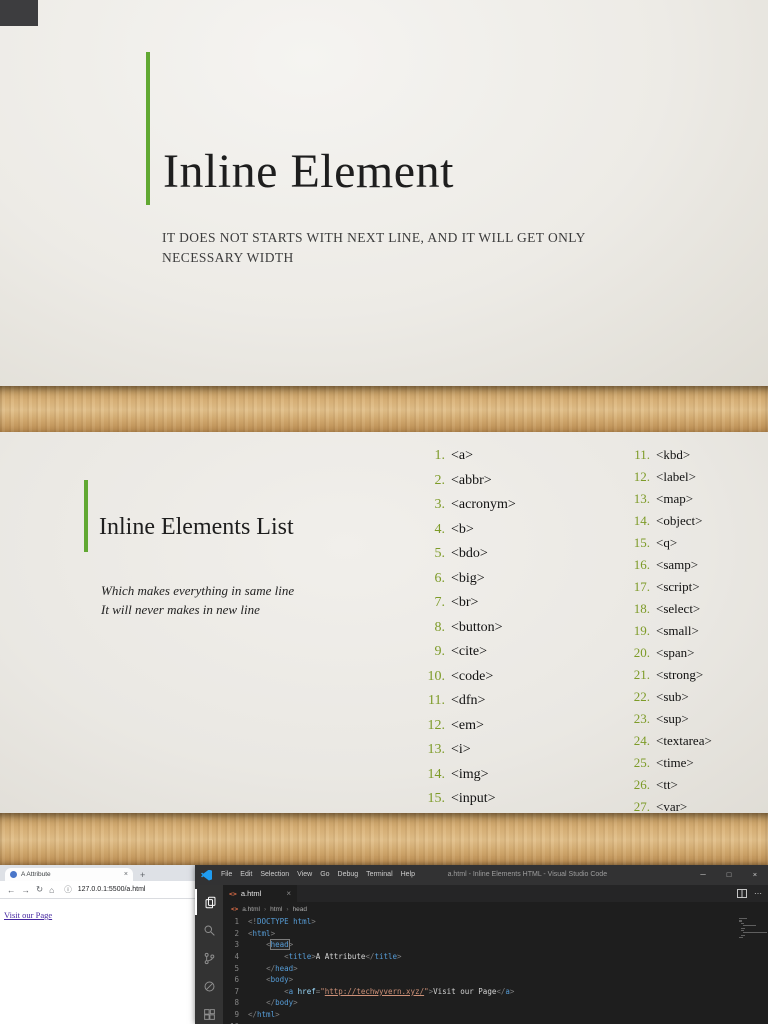  What do you see at coordinates (236, 980) in the screenshot?
I see `line-number: 6` at bounding box center [236, 980].